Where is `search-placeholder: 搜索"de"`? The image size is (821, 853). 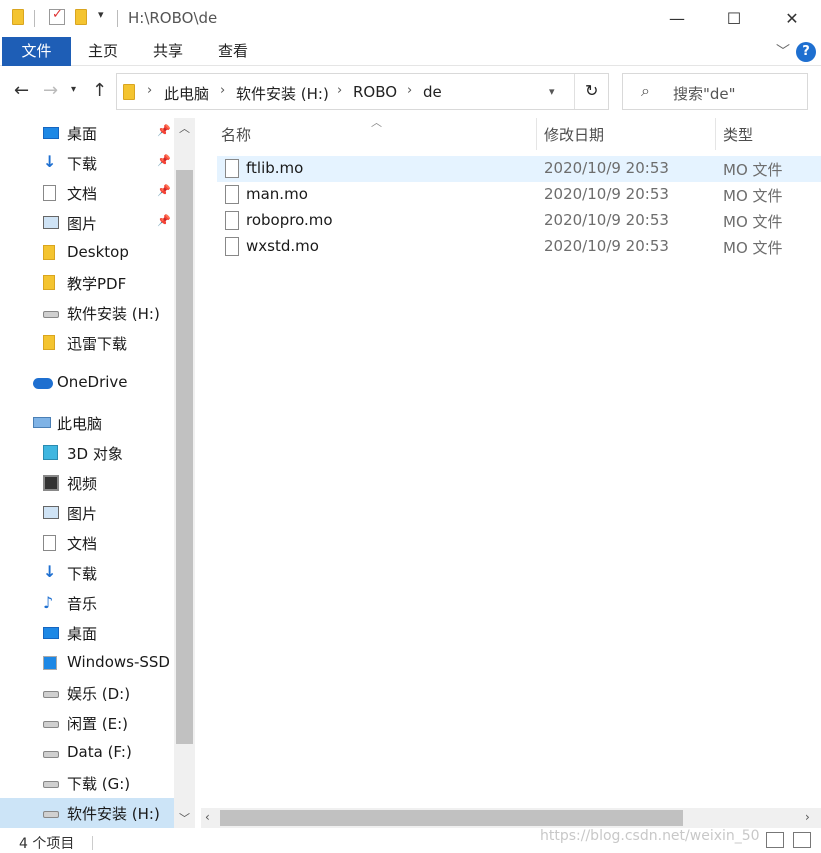
search-placeholder: 搜索"de" is located at coordinates (704, 94).